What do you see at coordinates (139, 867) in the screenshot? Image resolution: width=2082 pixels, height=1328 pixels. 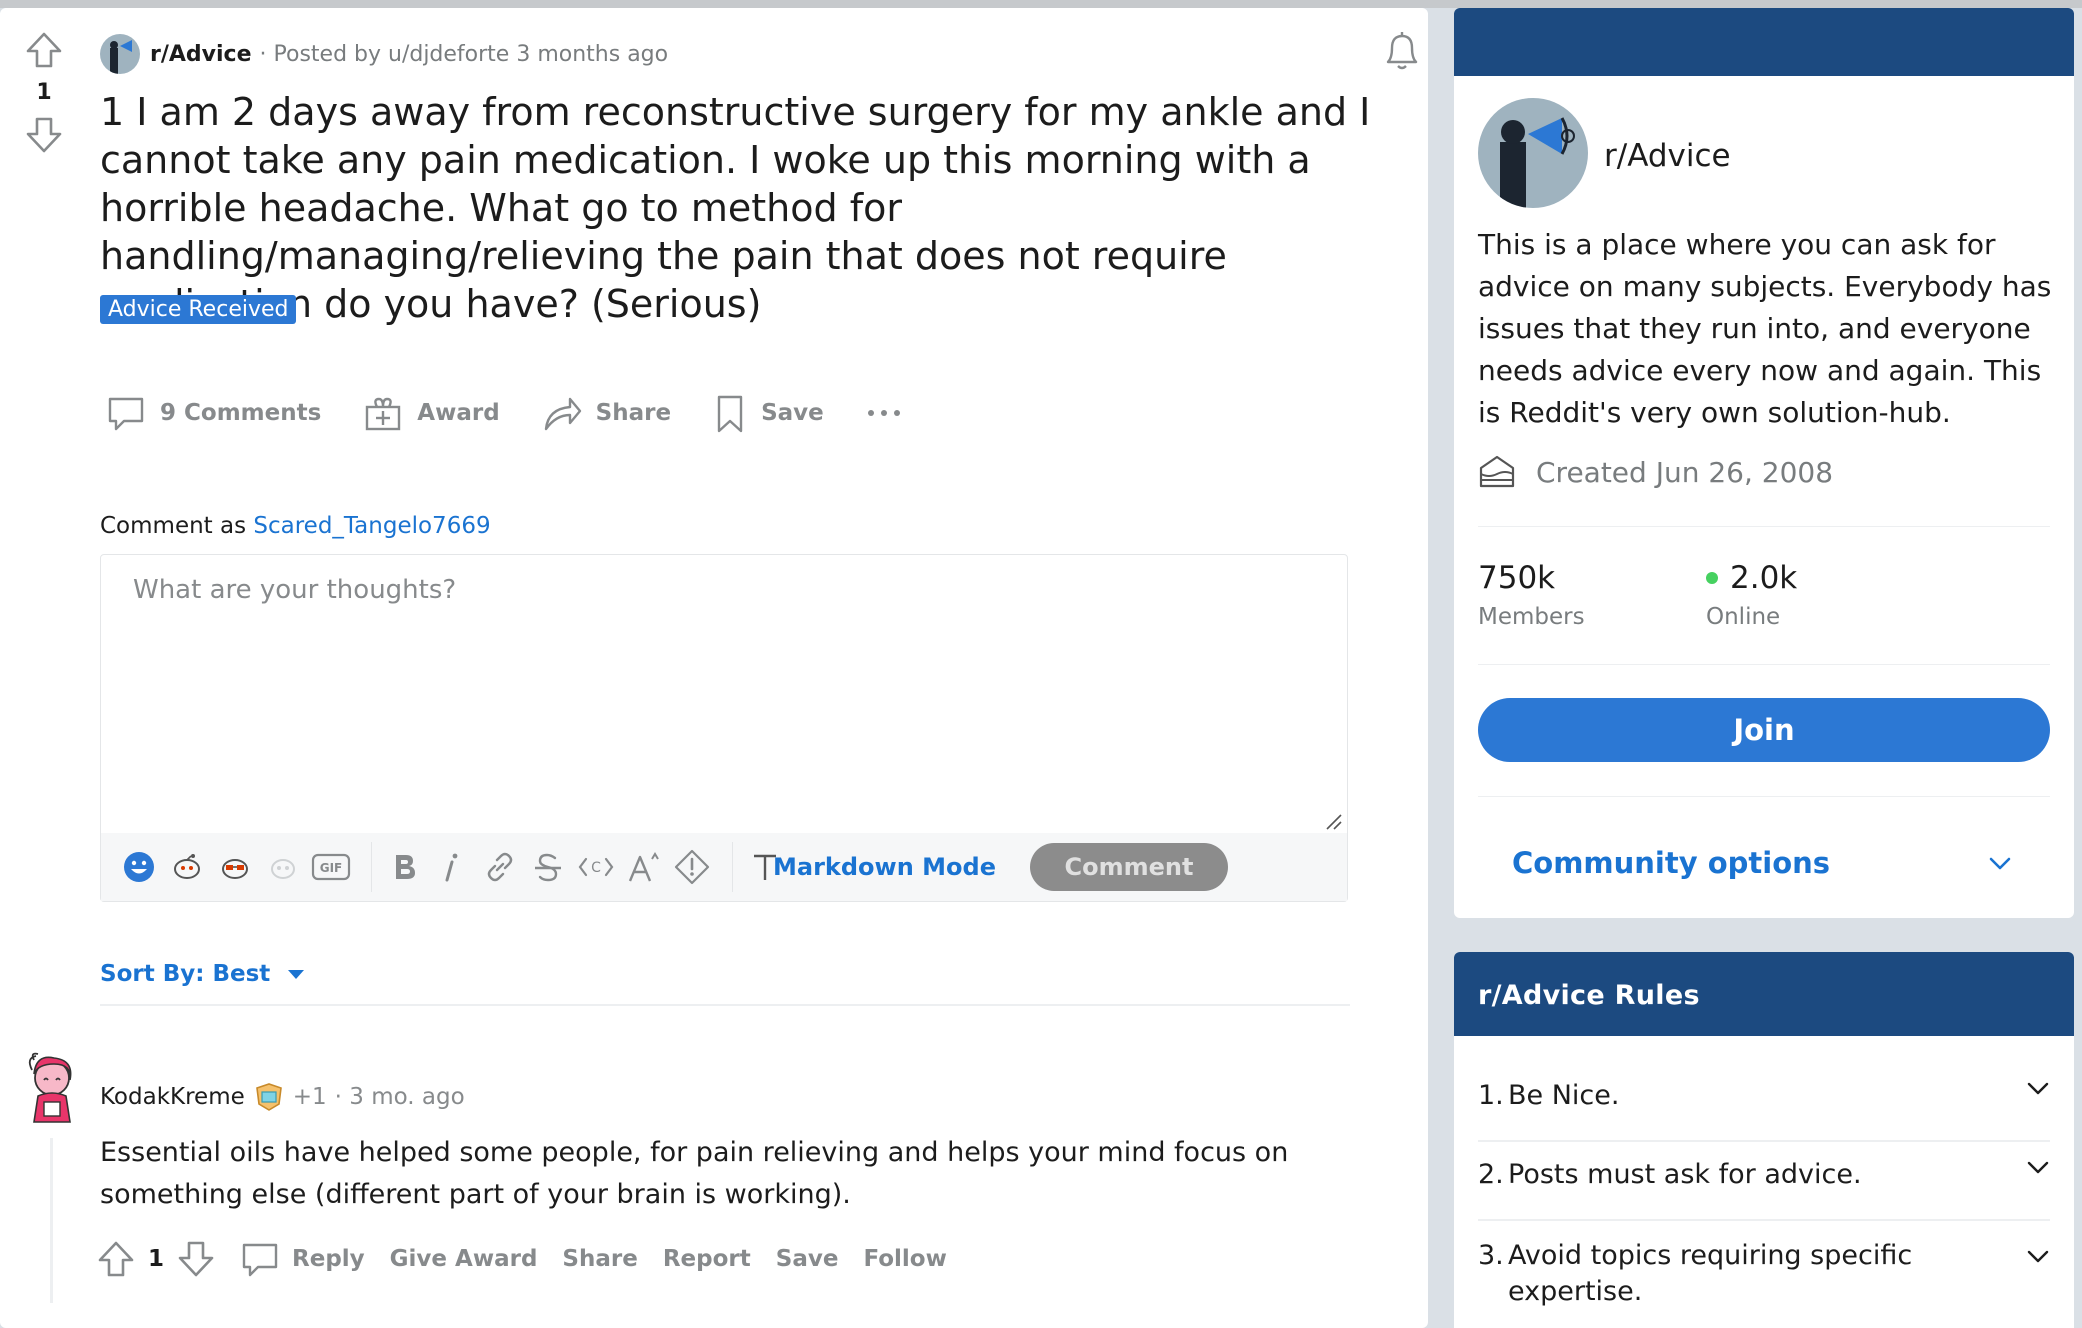 I see `emoji-icon` at bounding box center [139, 867].